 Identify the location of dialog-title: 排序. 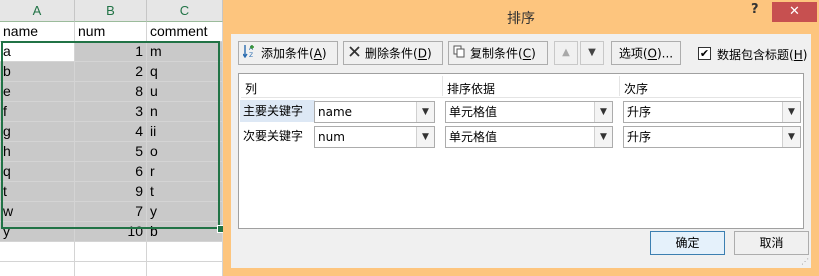
(521, 19).